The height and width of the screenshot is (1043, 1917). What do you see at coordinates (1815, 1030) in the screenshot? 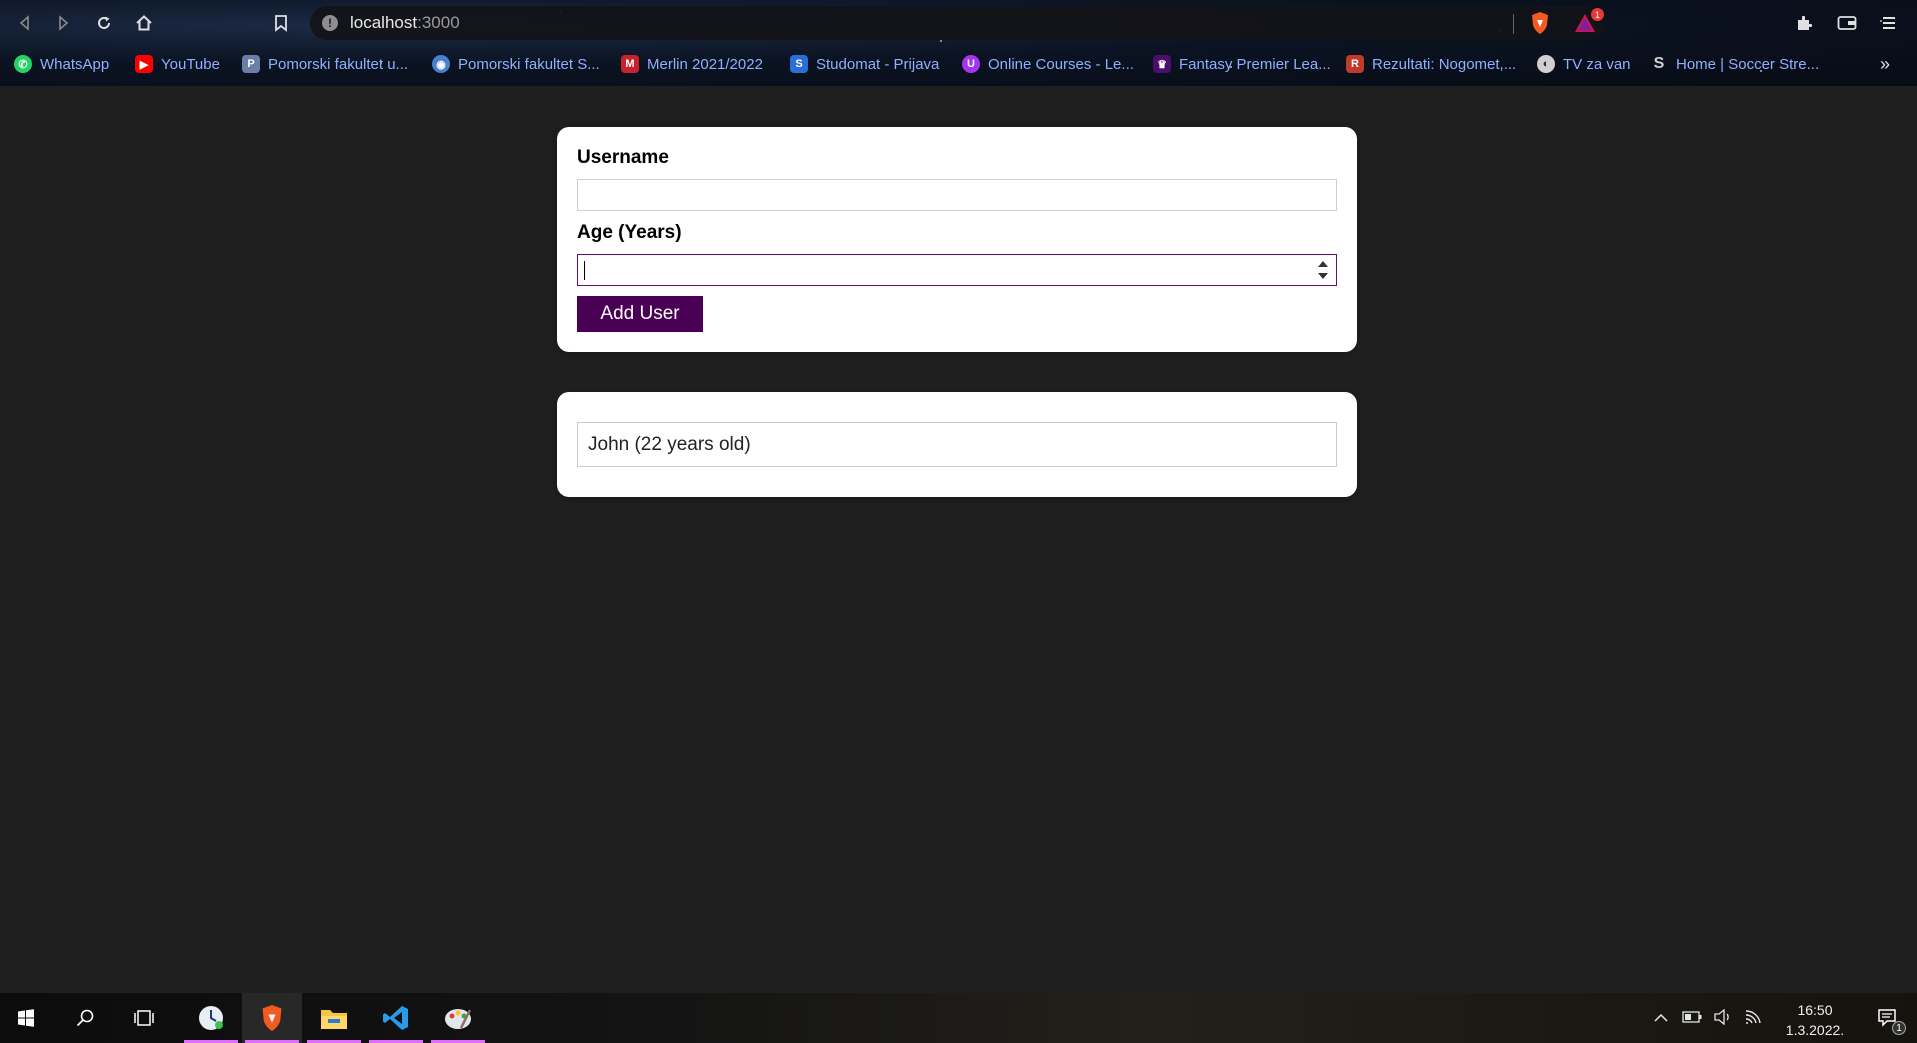
I see `clock-date: 1.3.2022.` at bounding box center [1815, 1030].